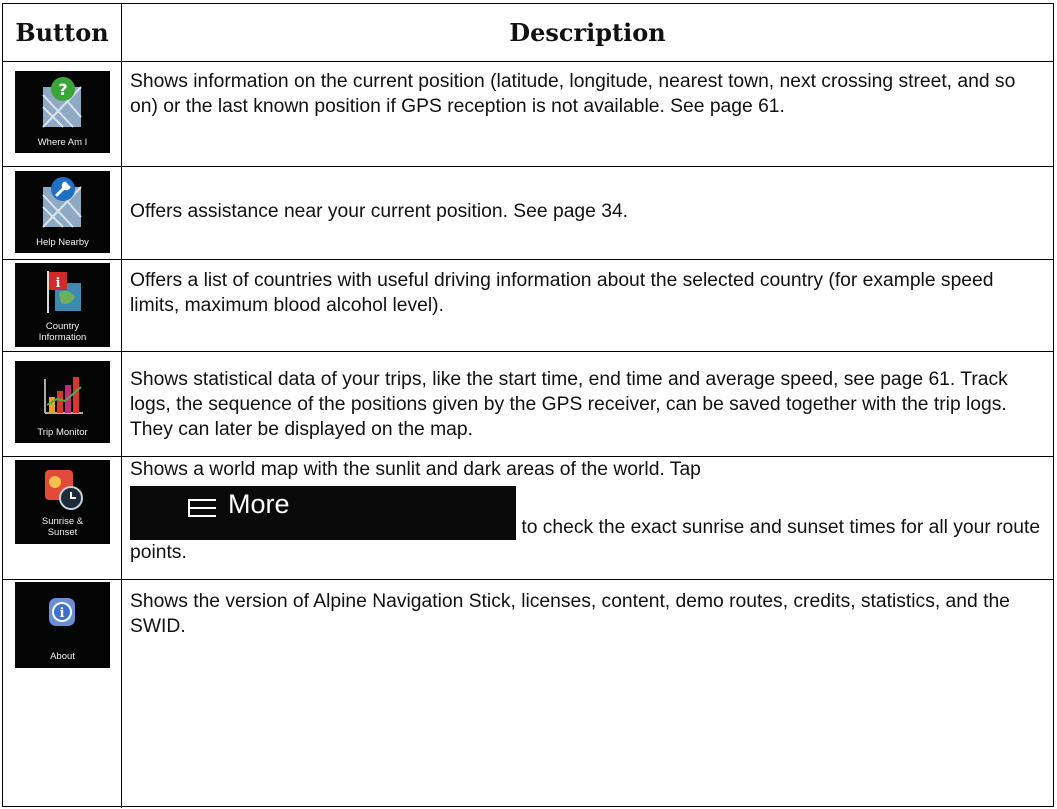 This screenshot has height=809, width=1057. I want to click on sunrise-sunset-button: Sunrise & Sunset, so click(62, 502).